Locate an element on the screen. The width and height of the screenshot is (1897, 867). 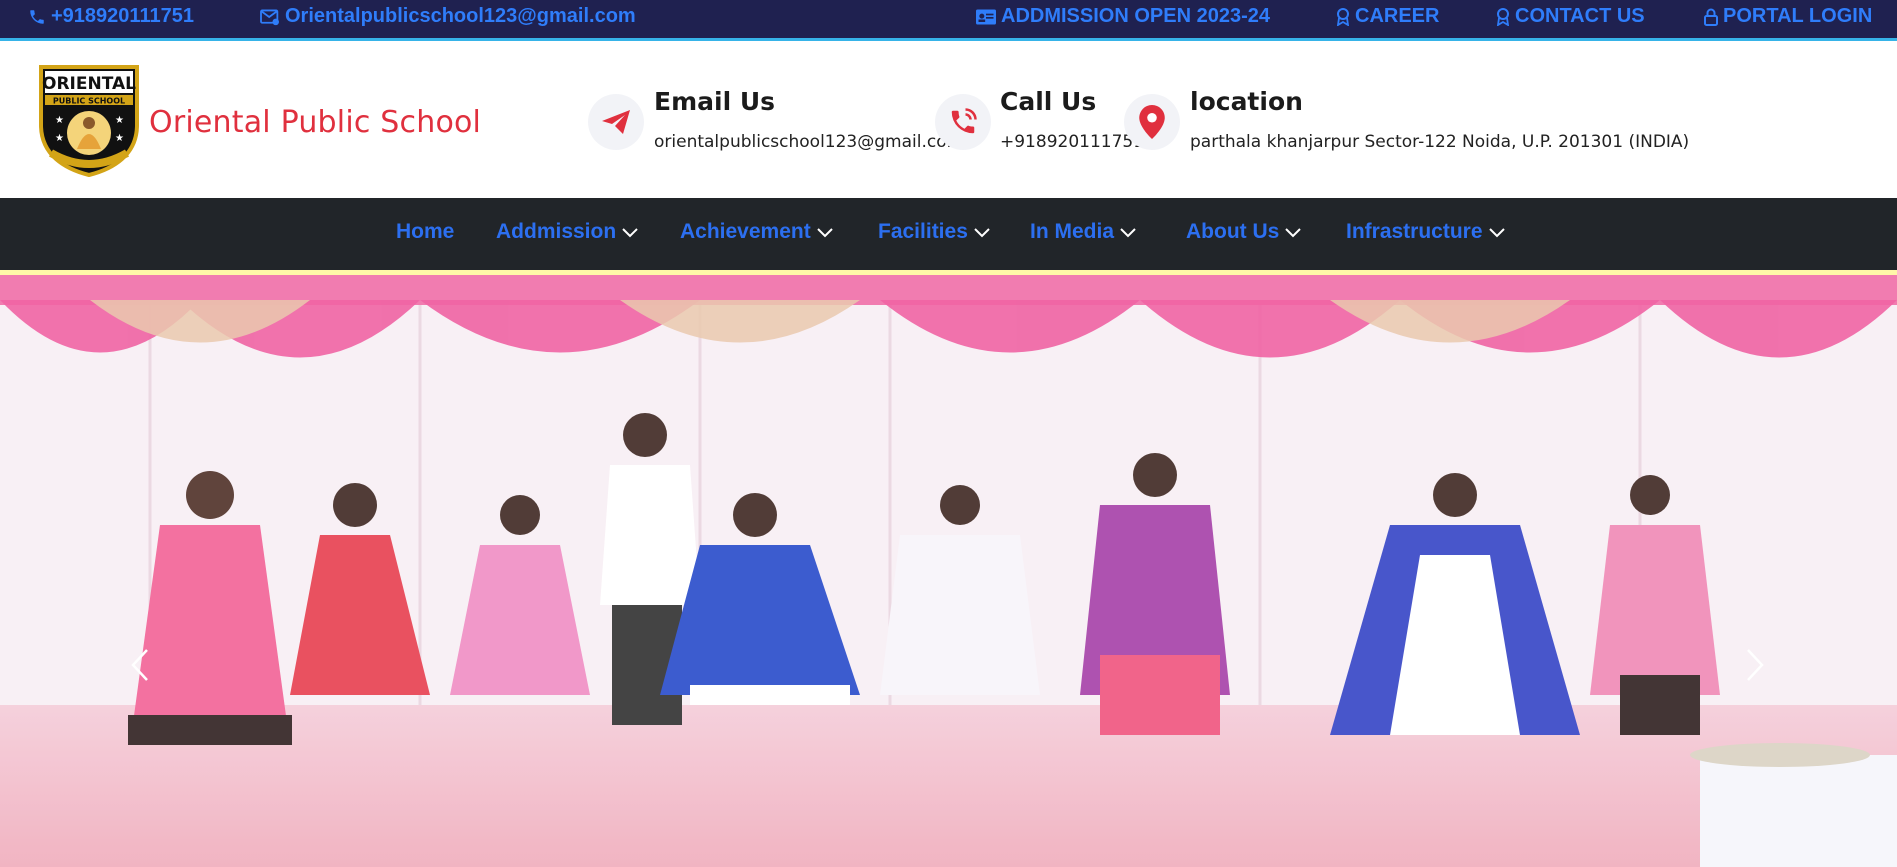
nav-in-media: In Media is located at coordinates (1083, 232).